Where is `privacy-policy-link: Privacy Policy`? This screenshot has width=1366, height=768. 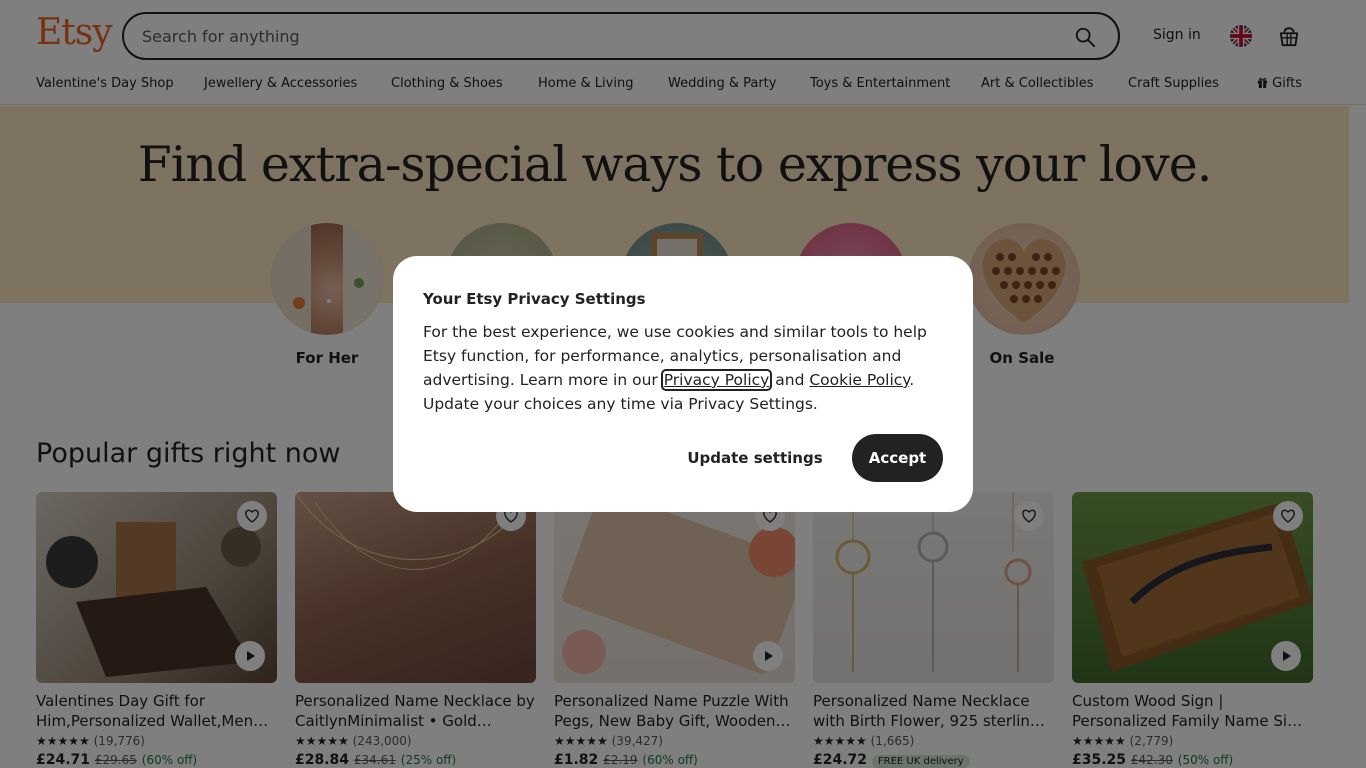 privacy-policy-link: Privacy Policy is located at coordinates (716, 380).